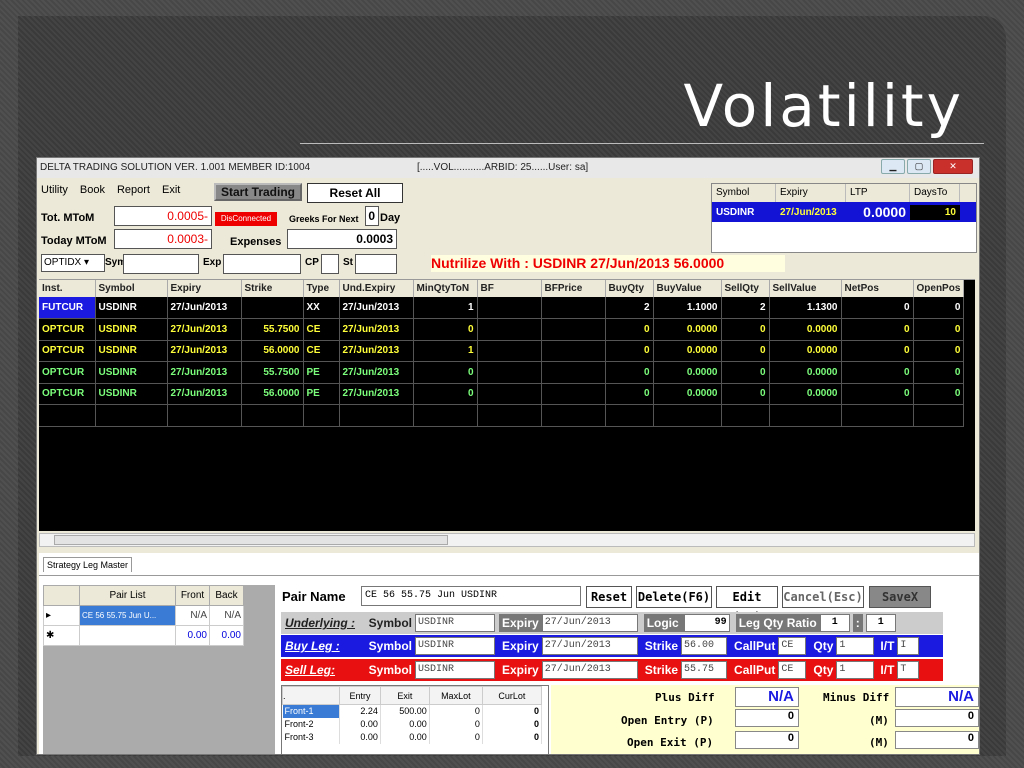 Image resolution: width=1024 pixels, height=768 pixels. What do you see at coordinates (900, 597) in the screenshot?
I see `save-button: SaveX` at bounding box center [900, 597].